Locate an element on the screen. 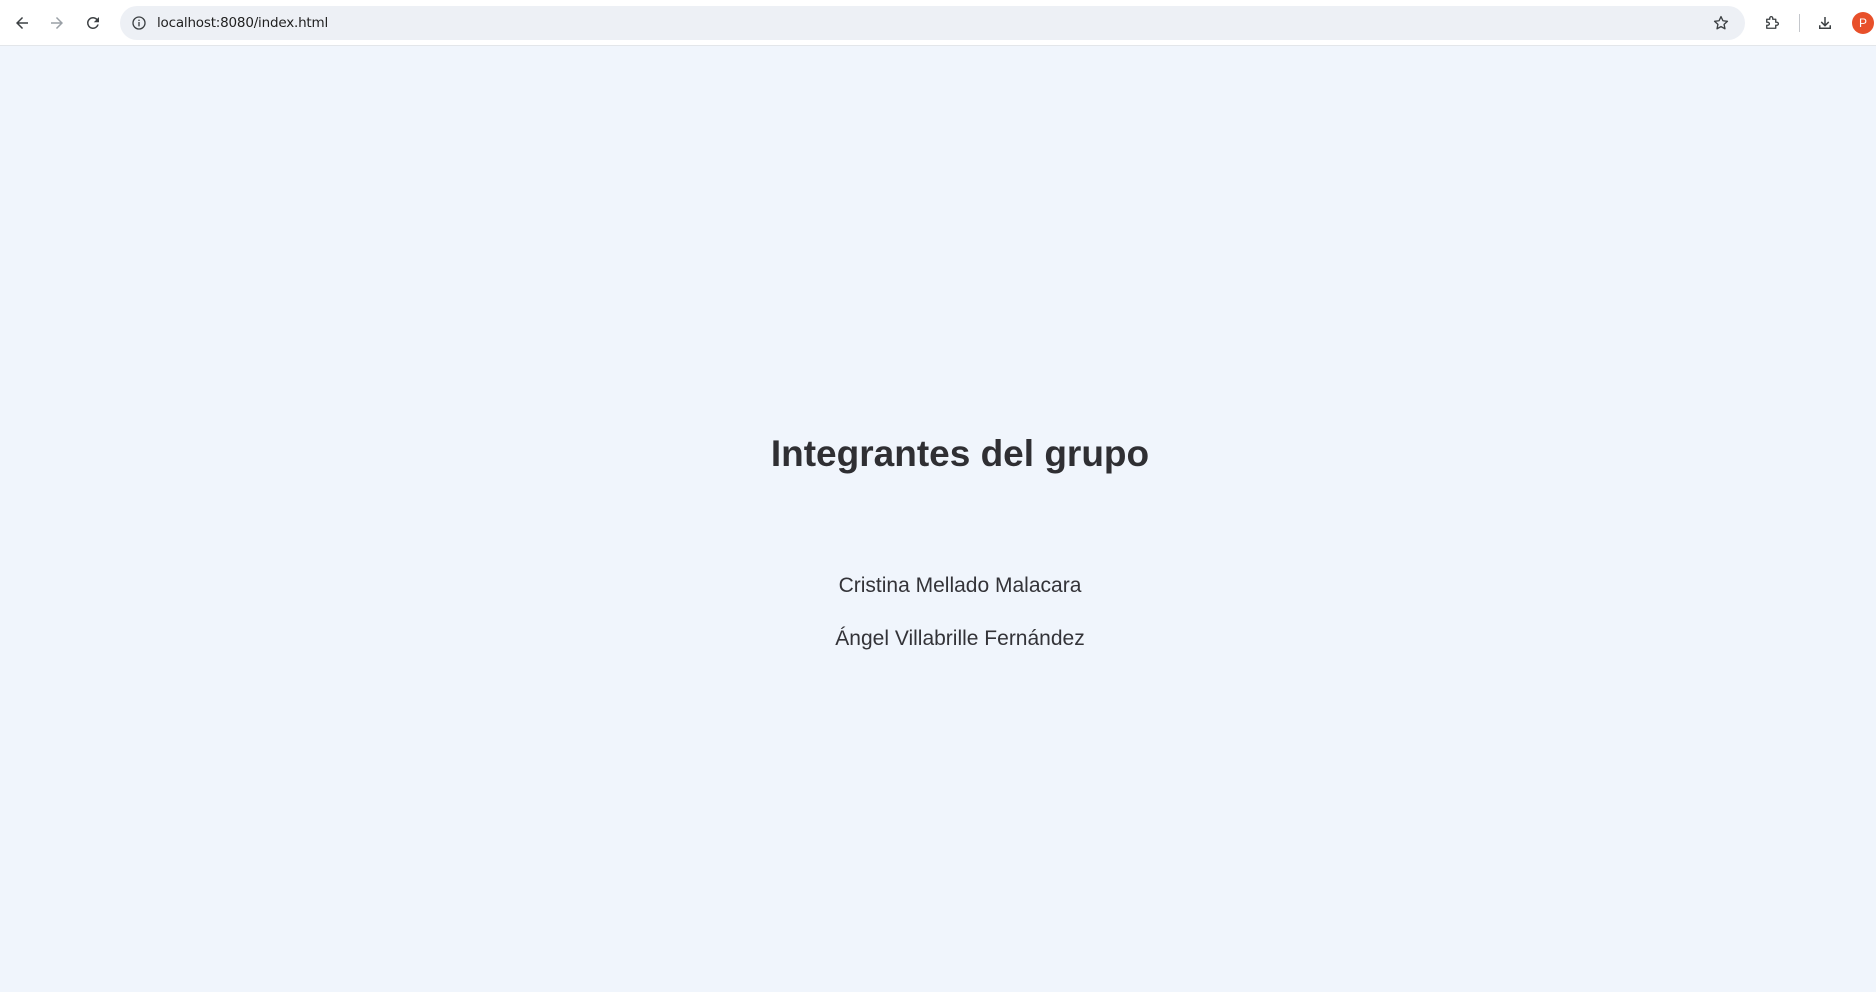 The width and height of the screenshot is (1876, 992). bookmark-button is located at coordinates (1721, 23).